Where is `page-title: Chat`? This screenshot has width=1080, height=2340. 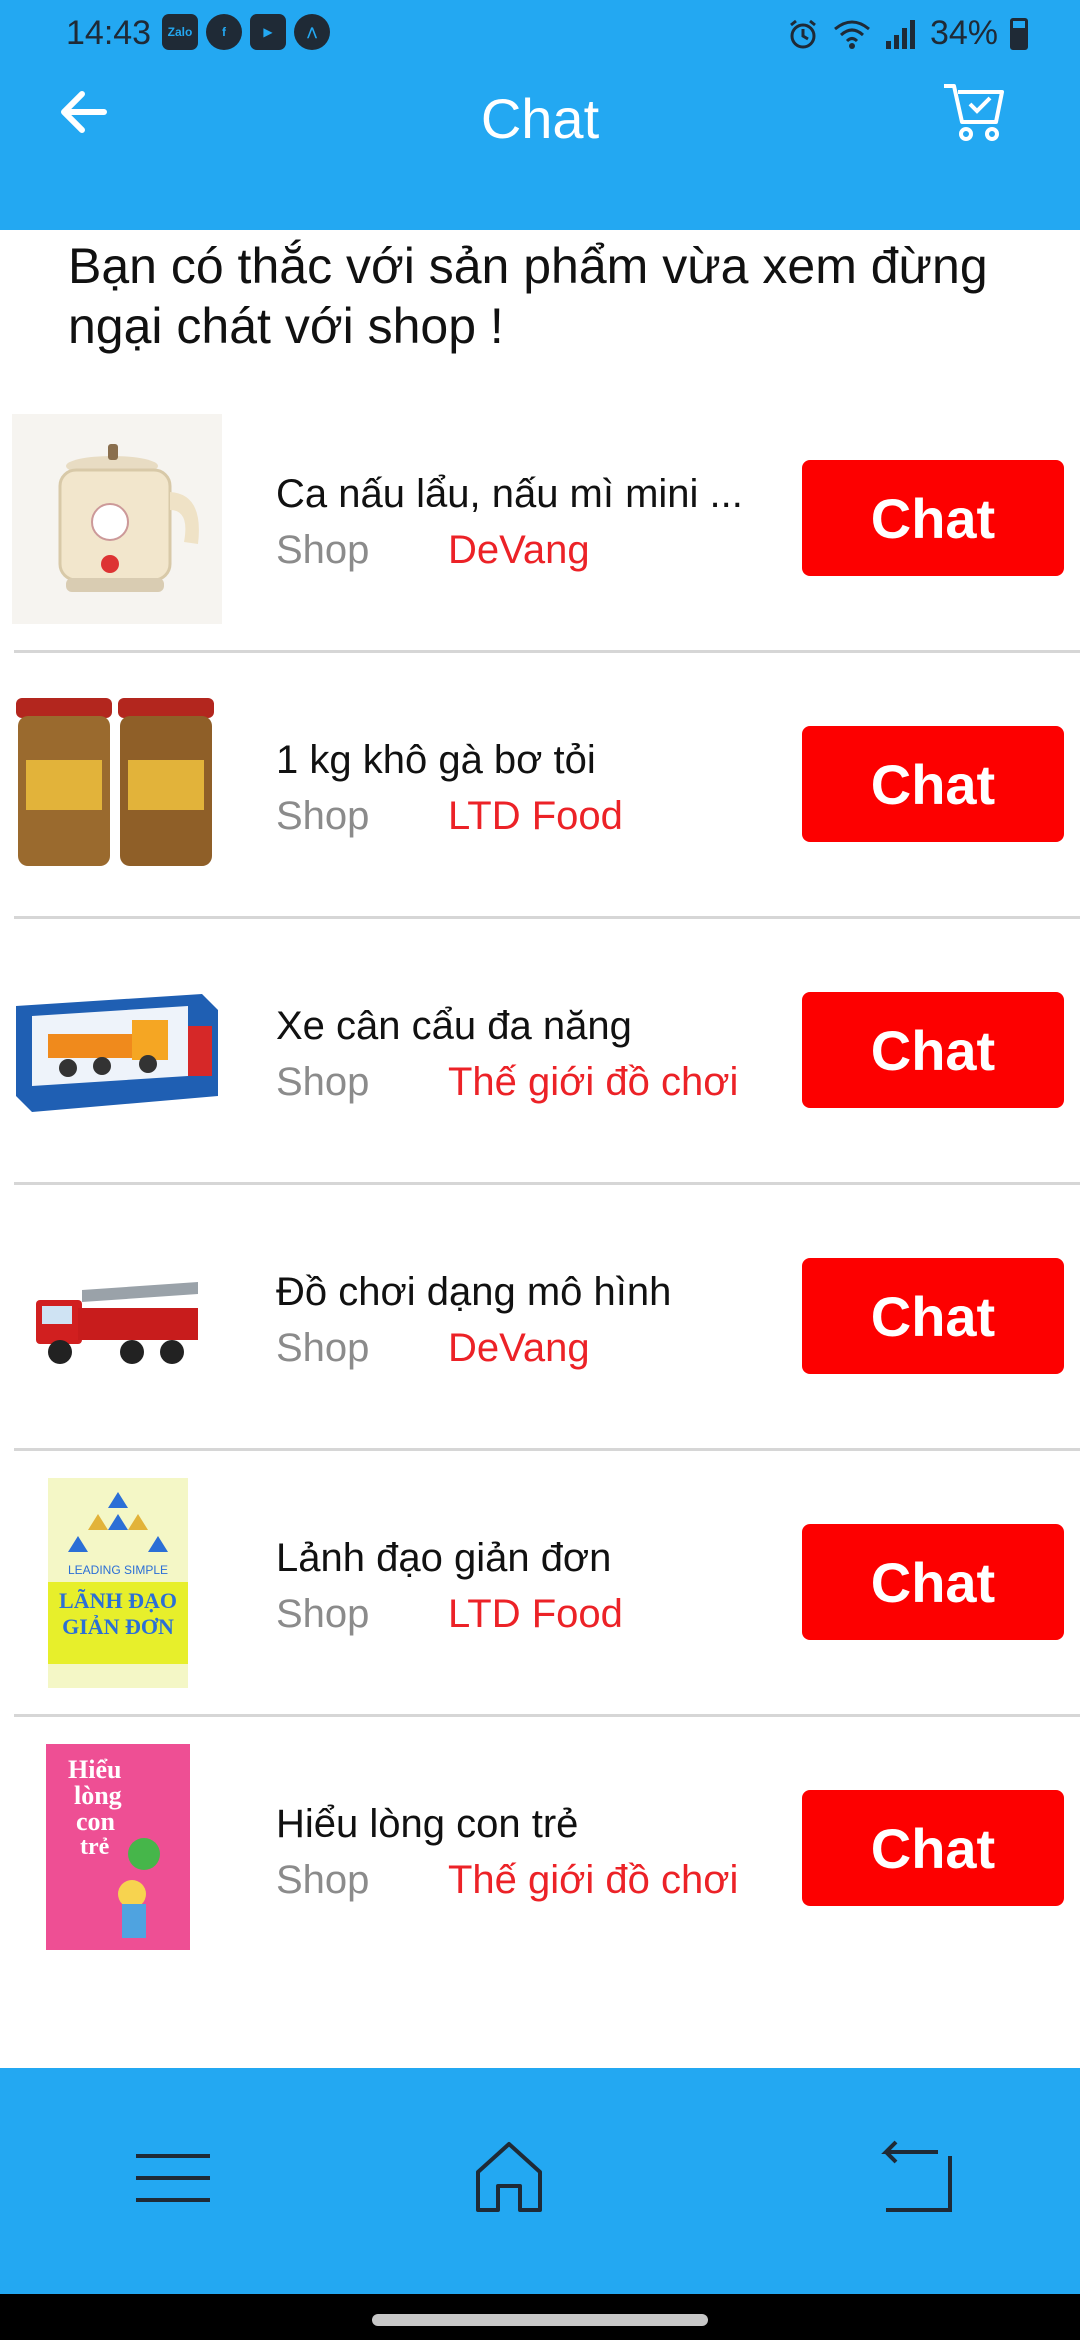
page-title: Chat is located at coordinates (540, 118).